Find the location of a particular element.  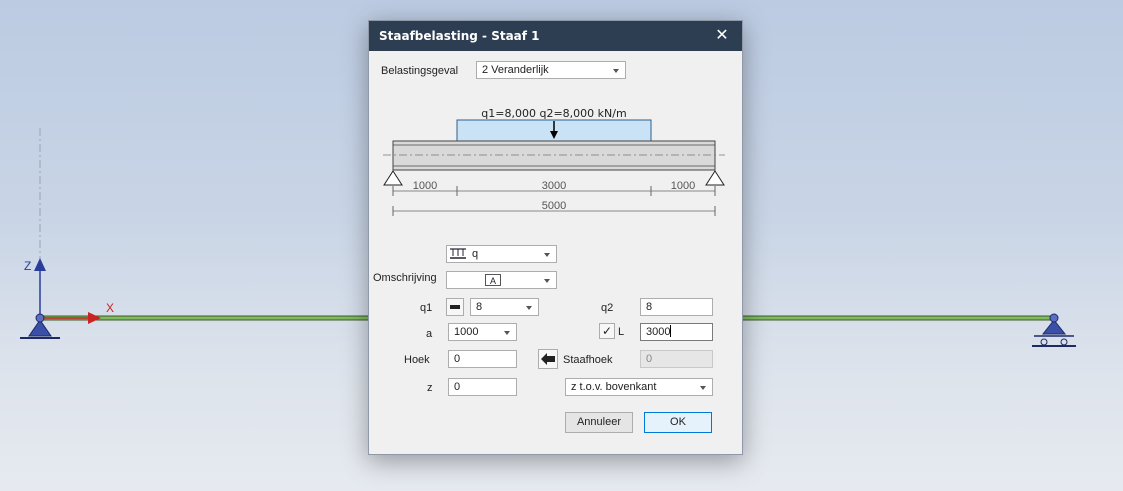

load-type-value: q is located at coordinates (475, 254).